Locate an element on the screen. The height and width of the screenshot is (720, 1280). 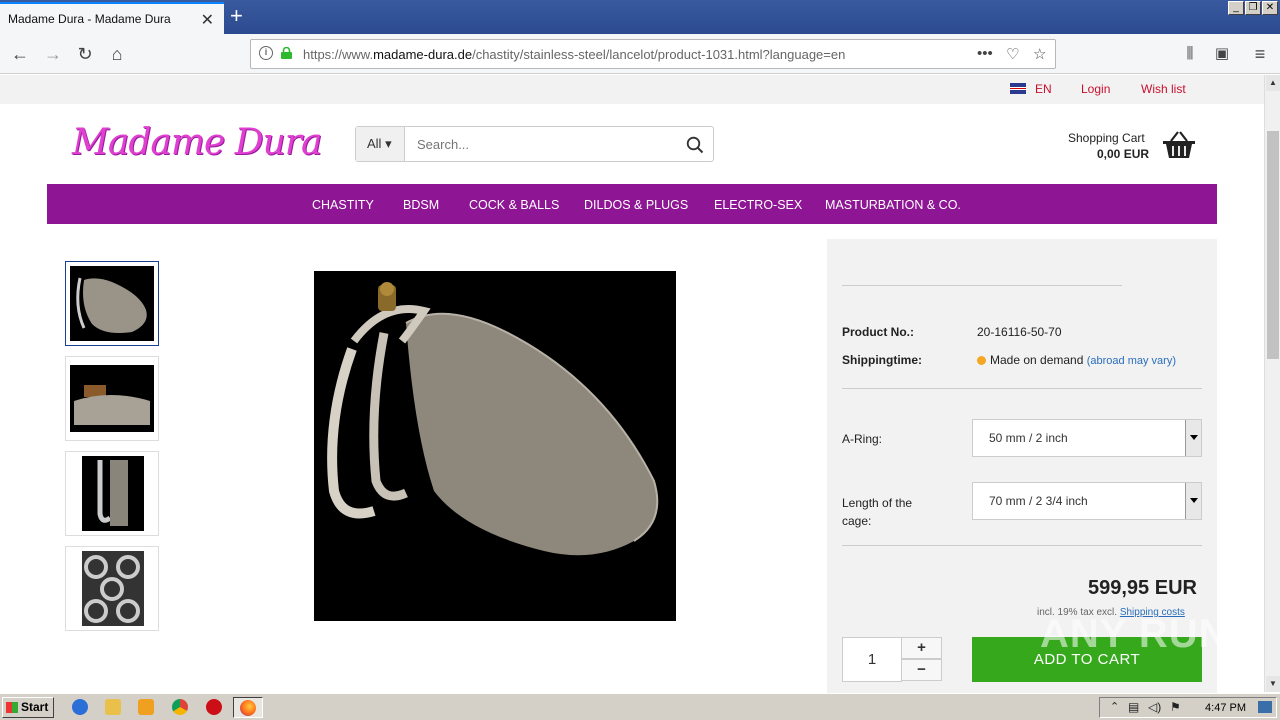
back-icon: ← is located at coordinates (20, 54).